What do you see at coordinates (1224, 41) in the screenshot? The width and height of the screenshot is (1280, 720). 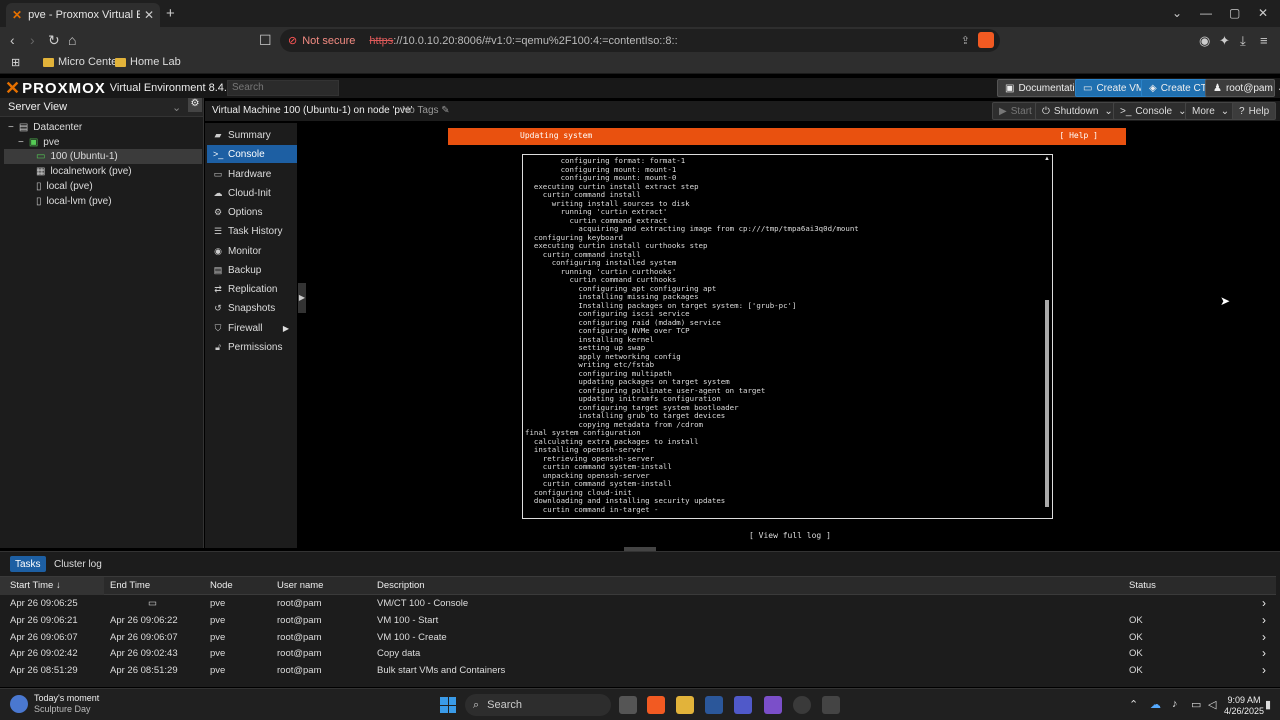 I see `extensions-icon: ✦` at bounding box center [1224, 41].